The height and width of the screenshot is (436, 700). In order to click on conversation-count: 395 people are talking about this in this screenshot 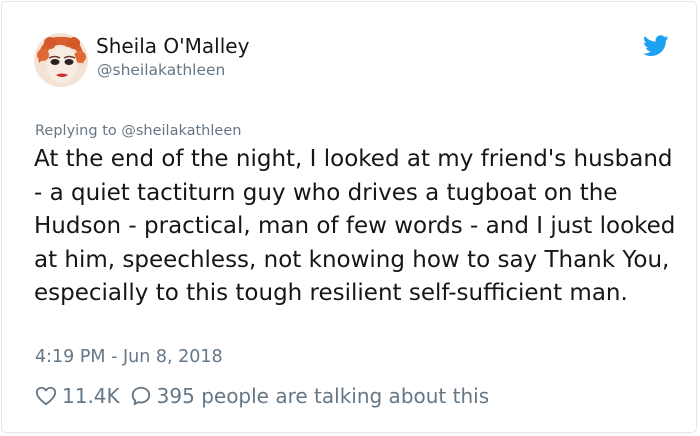, I will do `click(323, 396)`.